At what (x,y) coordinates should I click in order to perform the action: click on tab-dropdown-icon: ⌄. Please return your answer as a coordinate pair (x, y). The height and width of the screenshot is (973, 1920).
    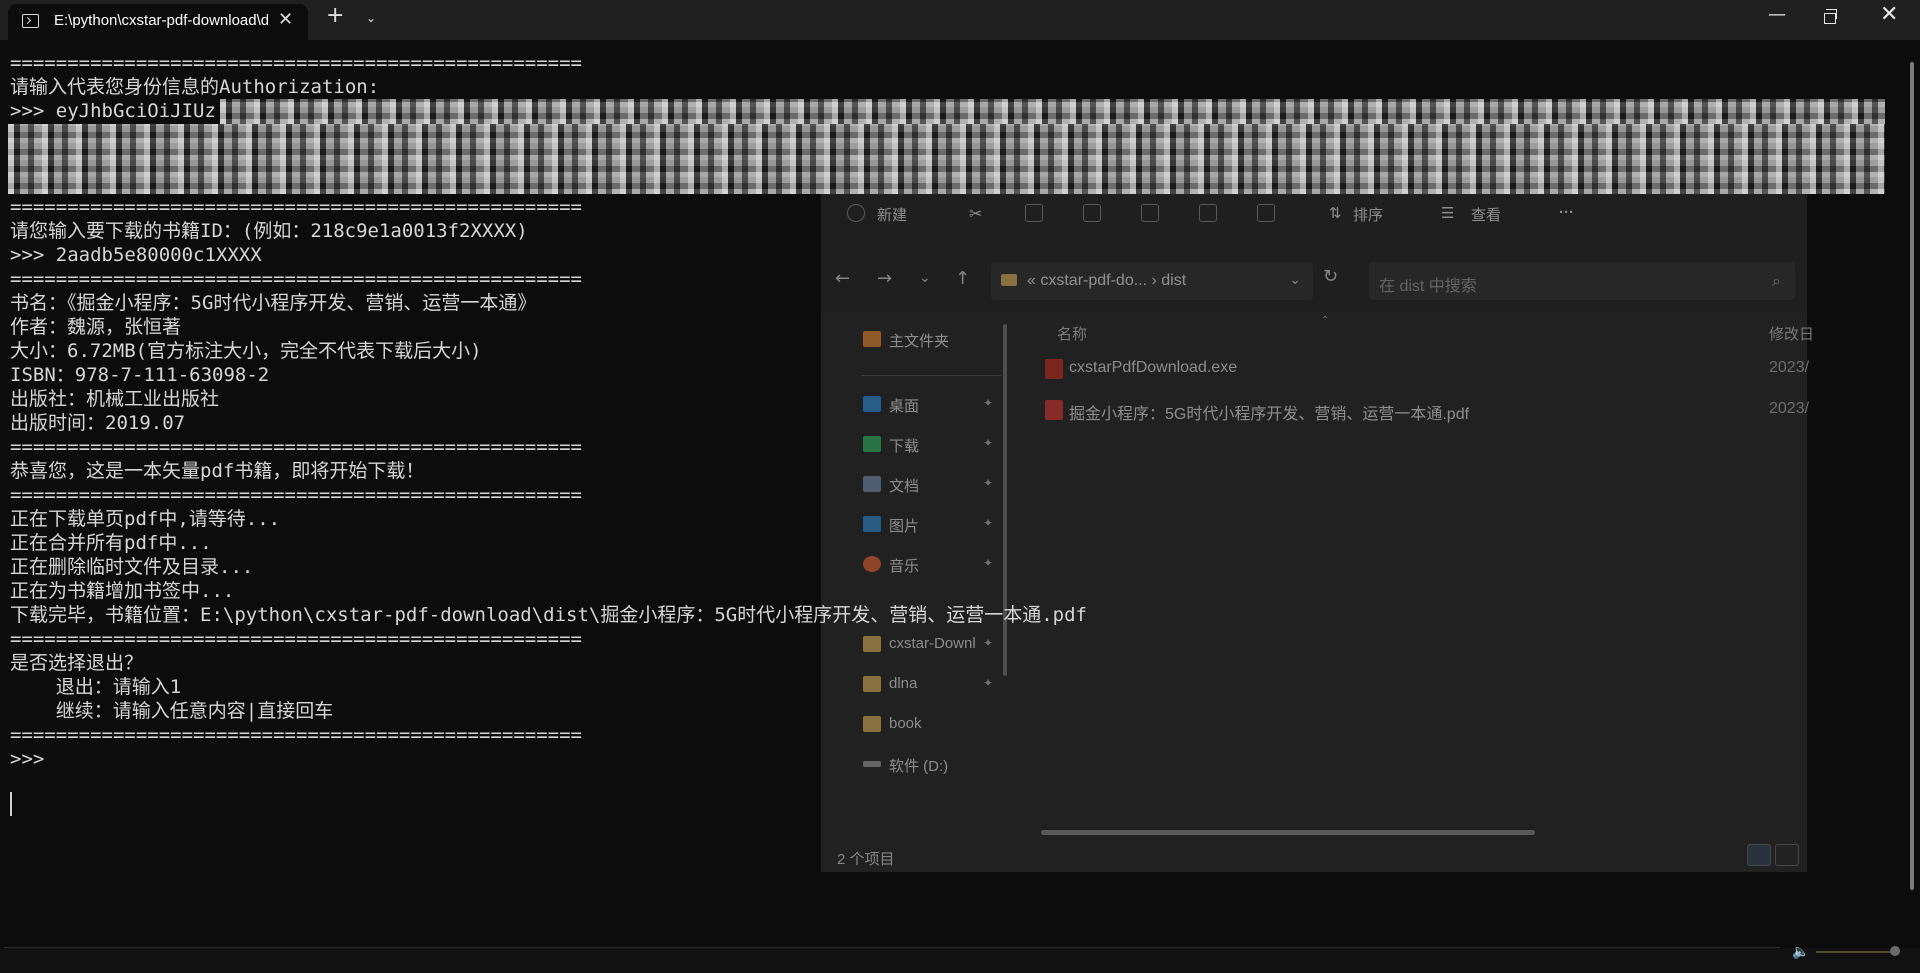
    Looking at the image, I should click on (371, 18).